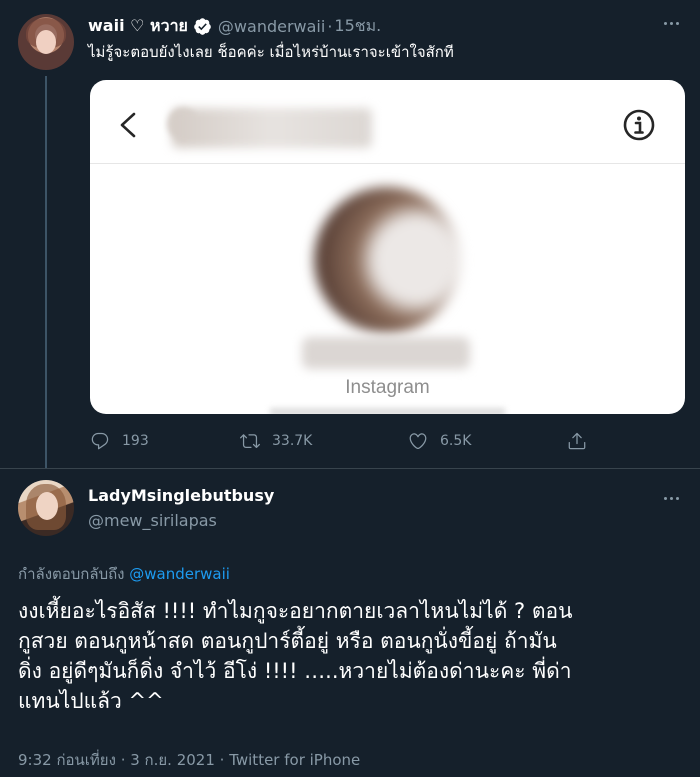 The image size is (700, 777). Describe the element at coordinates (271, 26) in the screenshot. I see `user-handle: @wanderwaii` at that location.